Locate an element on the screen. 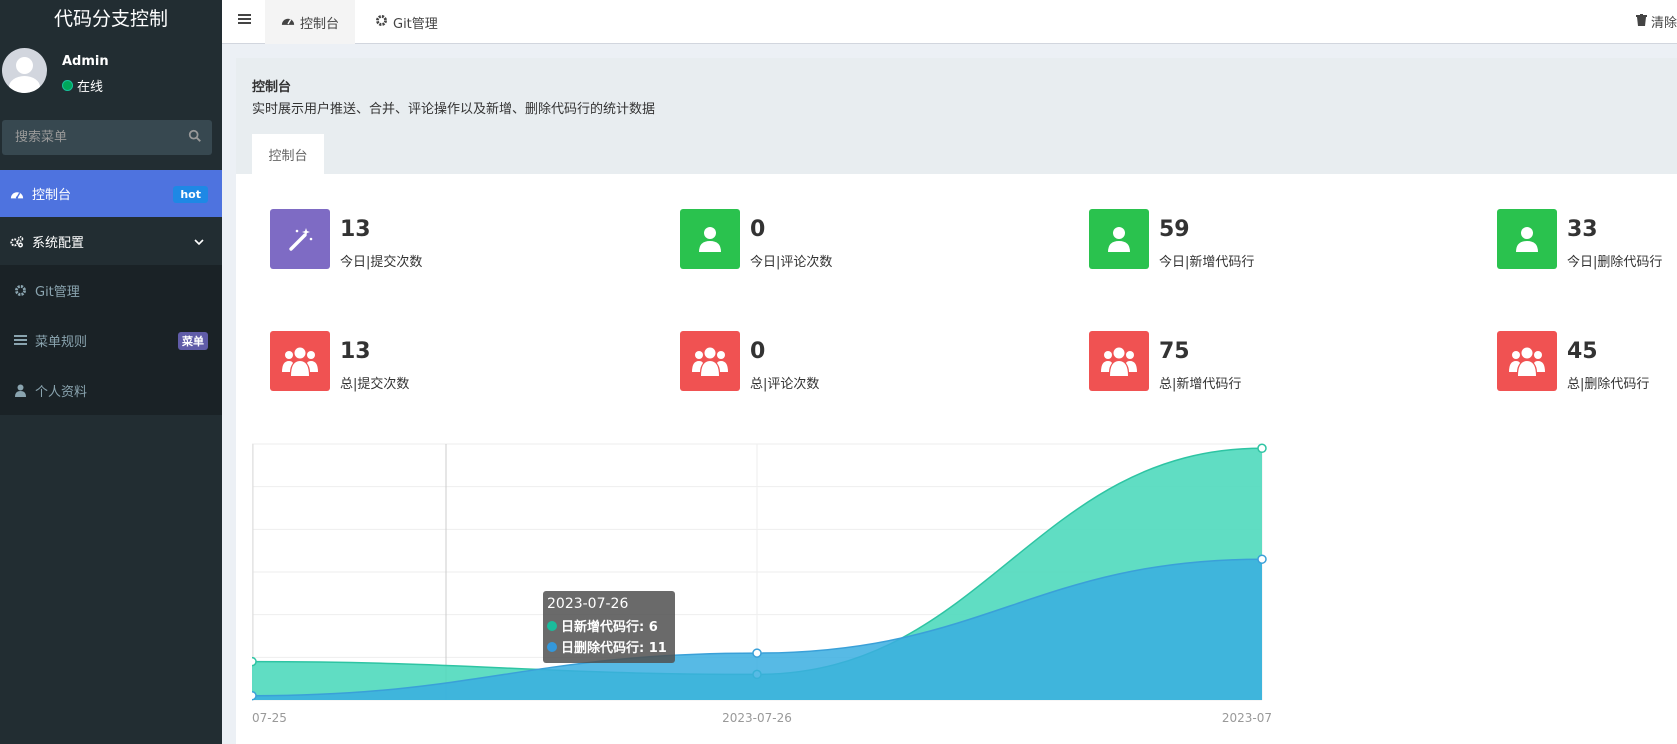 This screenshot has width=1677, height=744. clear-cache-button: 清除 is located at coordinates (1656, 21).